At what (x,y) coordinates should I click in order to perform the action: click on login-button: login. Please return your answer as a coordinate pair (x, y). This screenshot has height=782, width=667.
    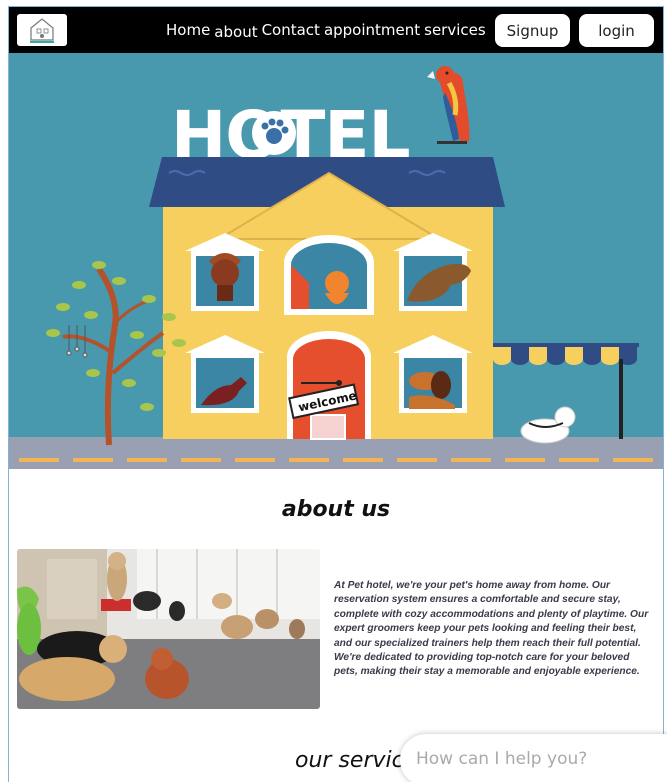
    Looking at the image, I should click on (616, 30).